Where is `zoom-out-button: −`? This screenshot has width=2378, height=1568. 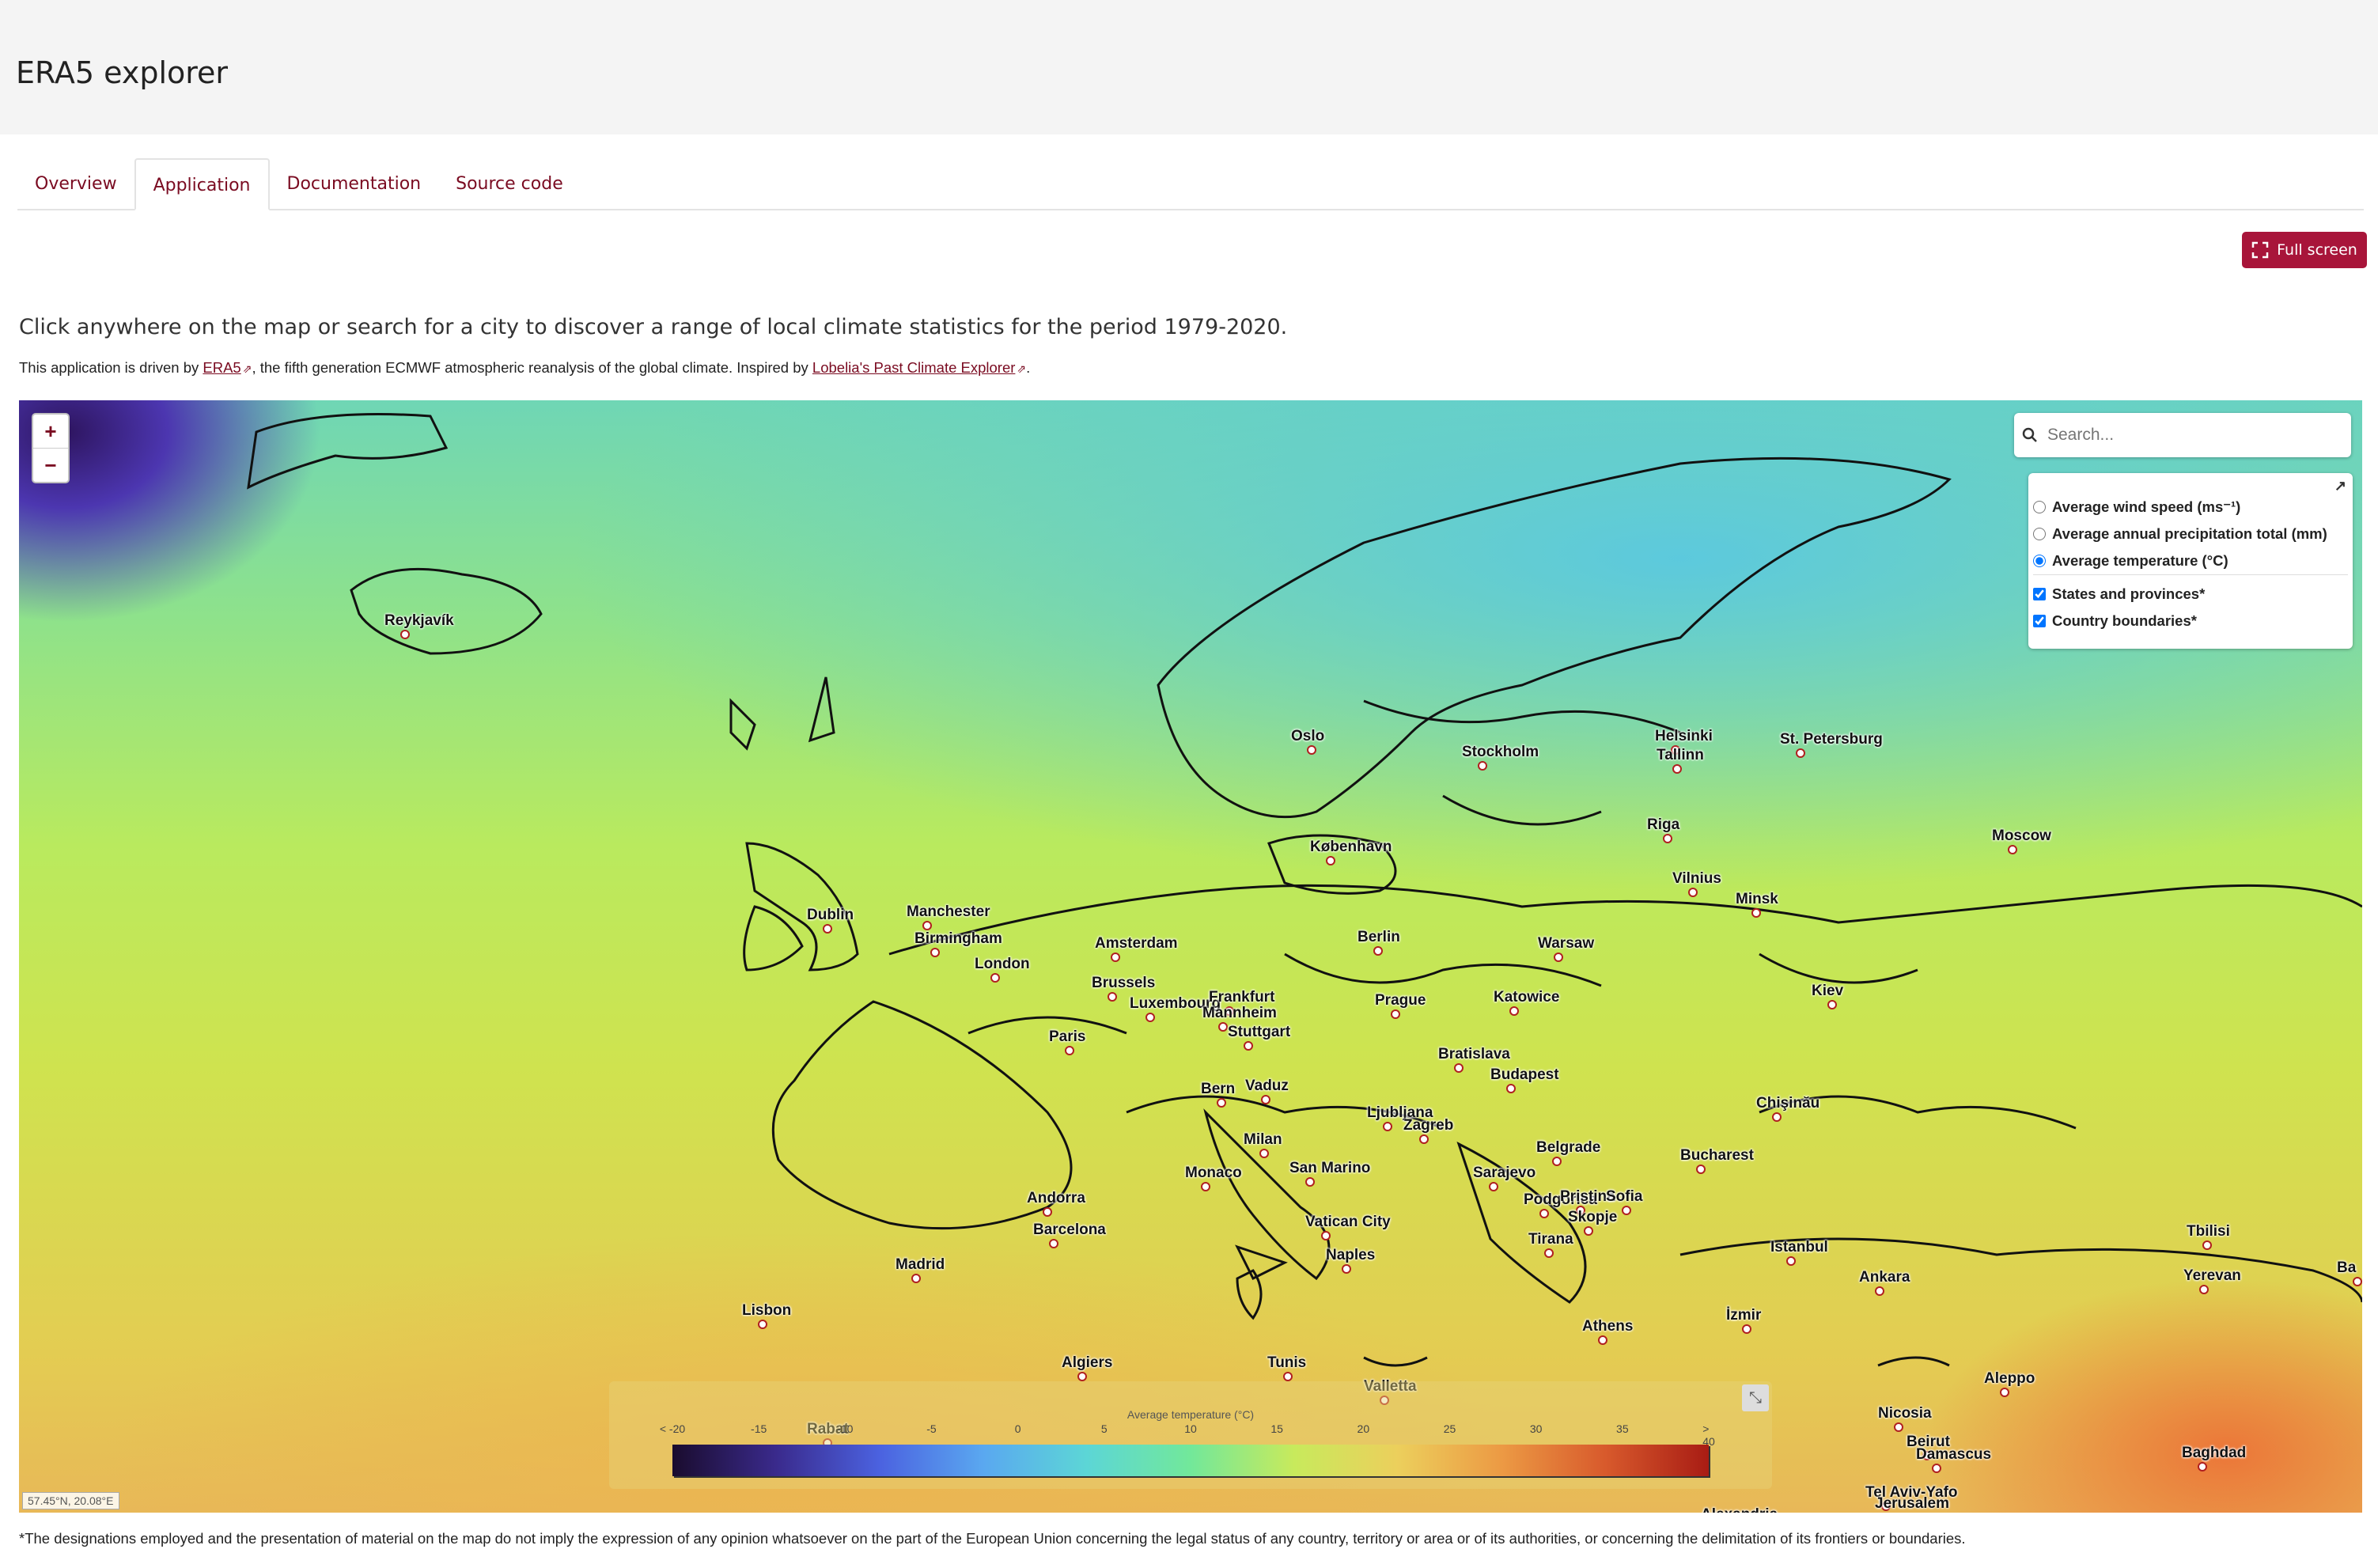
zoom-out-button: − is located at coordinates (50, 465).